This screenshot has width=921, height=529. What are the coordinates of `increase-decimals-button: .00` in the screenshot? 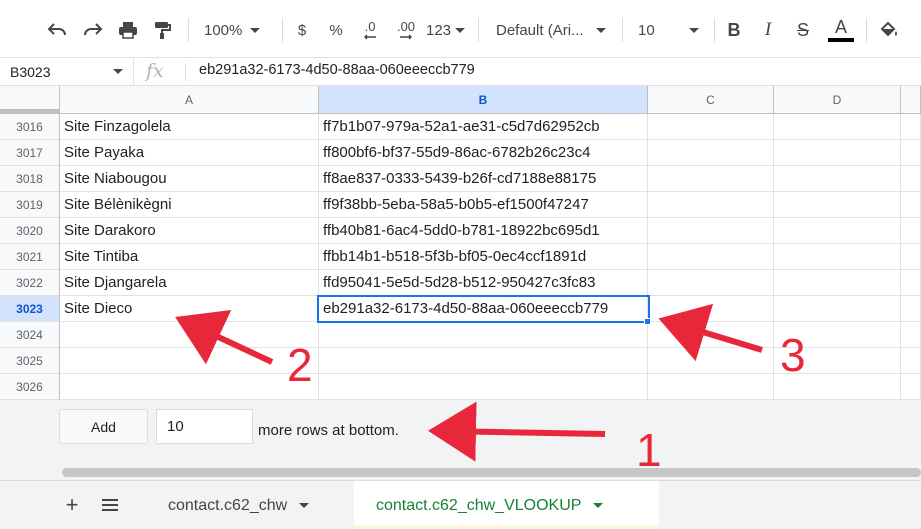 It's located at (406, 30).